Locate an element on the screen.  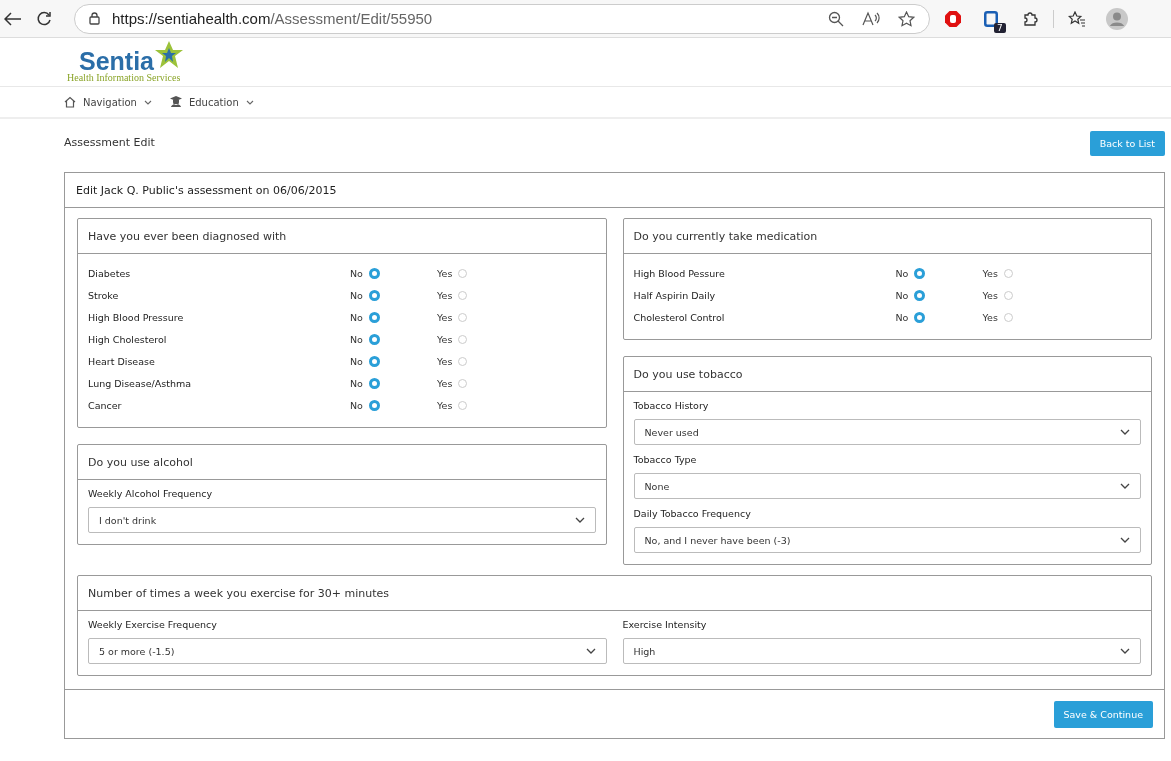
dropdown-field: High is located at coordinates (881, 651).